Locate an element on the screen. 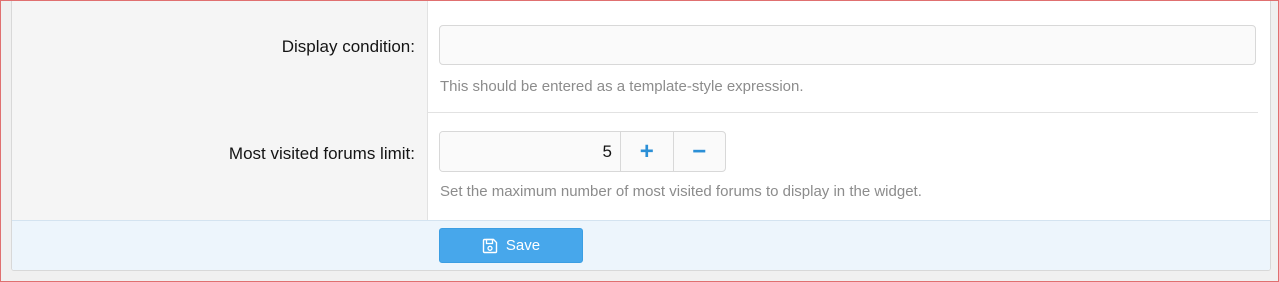  display-condition-input is located at coordinates (847, 45).